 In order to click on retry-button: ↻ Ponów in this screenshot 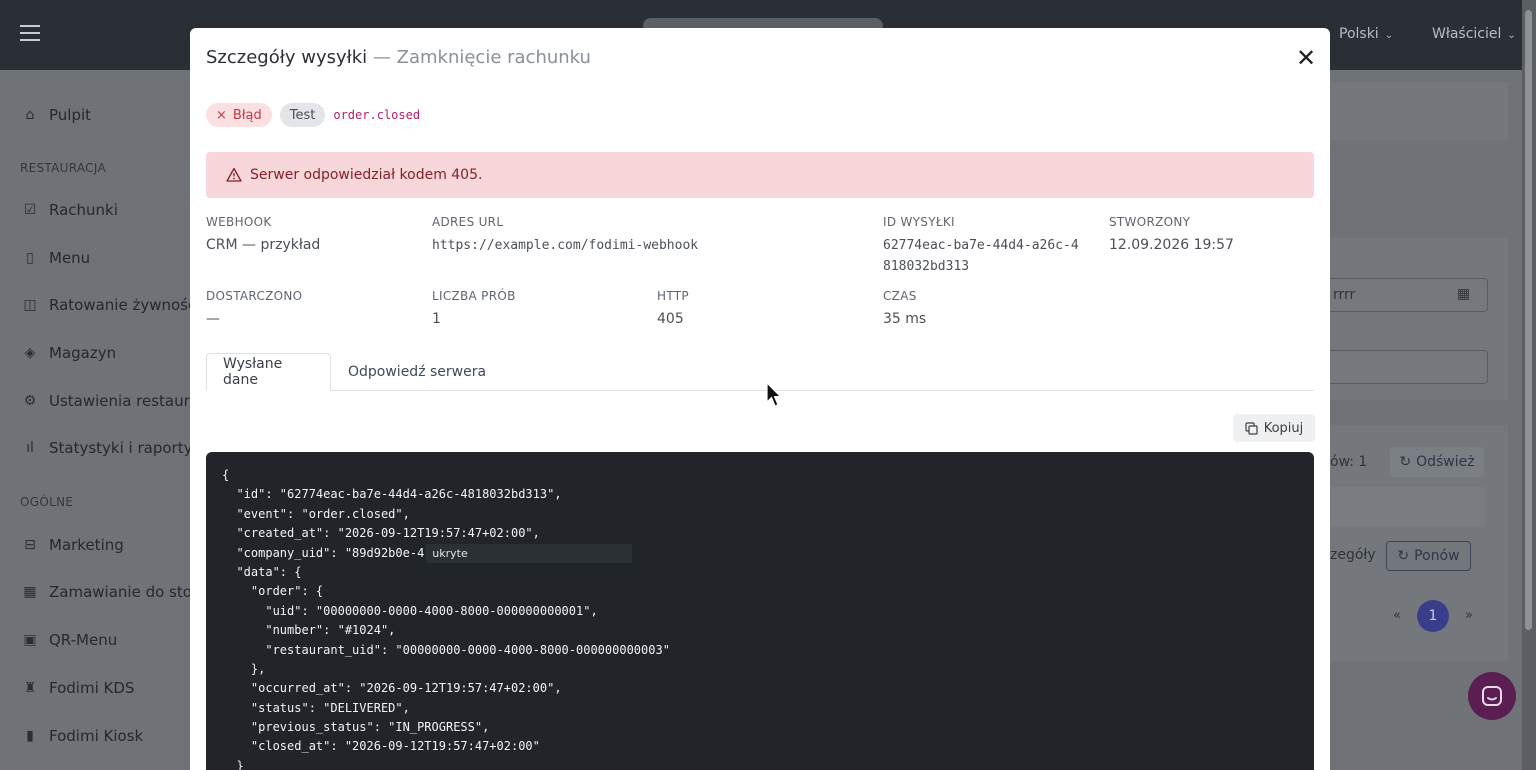, I will do `click(1428, 556)`.